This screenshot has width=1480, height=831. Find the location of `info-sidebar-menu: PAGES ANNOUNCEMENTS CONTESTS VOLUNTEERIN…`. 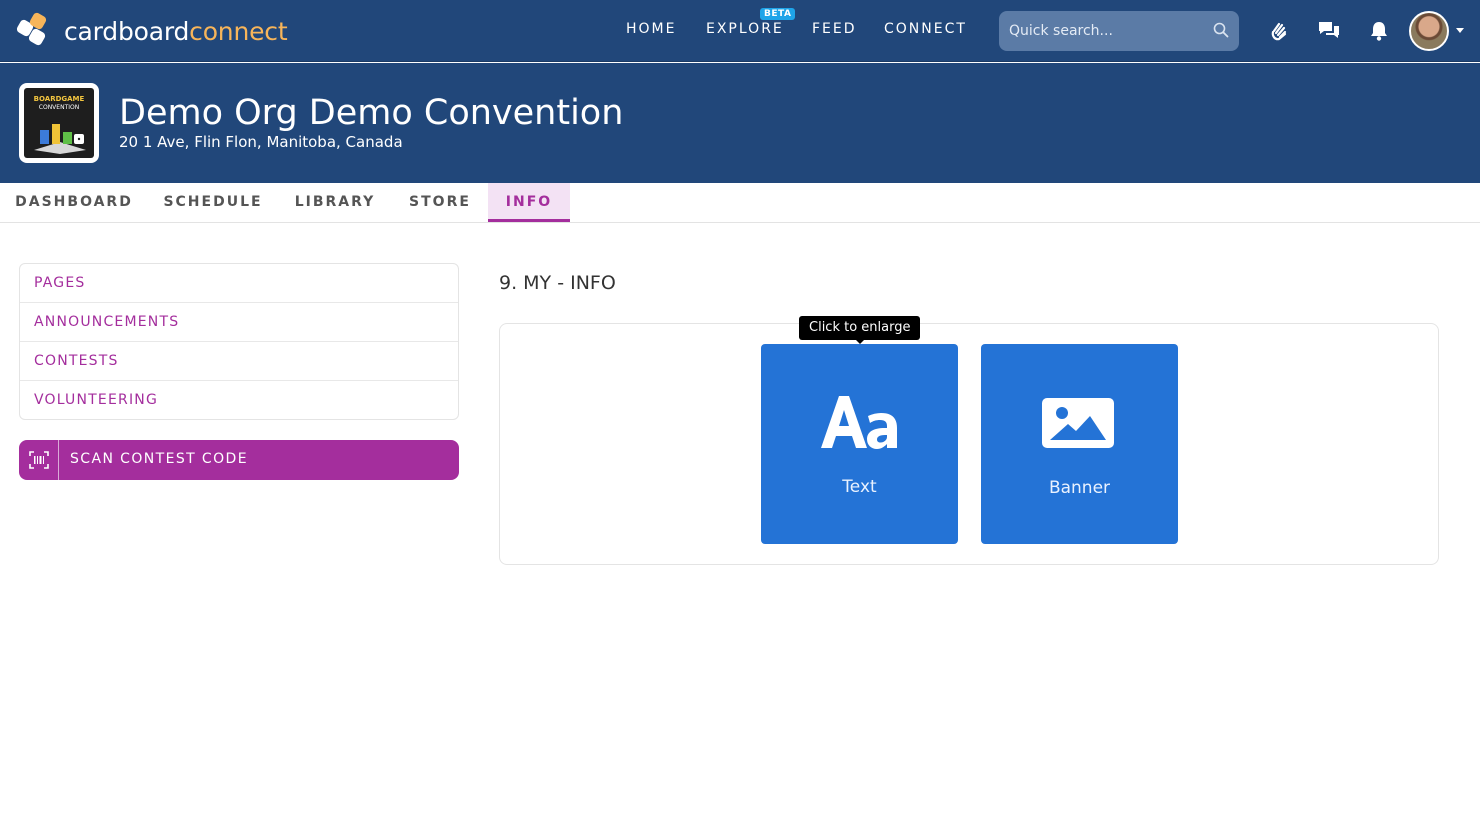

info-sidebar-menu: PAGES ANNOUNCEMENTS CONTESTS VOLUNTEERIN… is located at coordinates (239, 341).